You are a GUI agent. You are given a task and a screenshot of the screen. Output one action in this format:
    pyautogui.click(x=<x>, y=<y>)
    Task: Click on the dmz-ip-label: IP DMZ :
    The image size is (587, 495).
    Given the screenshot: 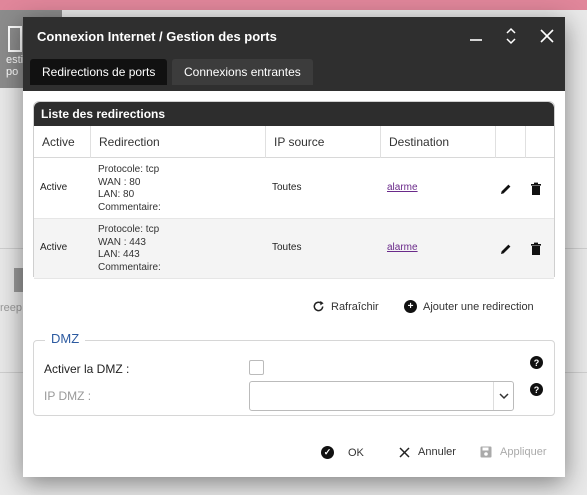 What is the action you would take?
    pyautogui.click(x=68, y=396)
    